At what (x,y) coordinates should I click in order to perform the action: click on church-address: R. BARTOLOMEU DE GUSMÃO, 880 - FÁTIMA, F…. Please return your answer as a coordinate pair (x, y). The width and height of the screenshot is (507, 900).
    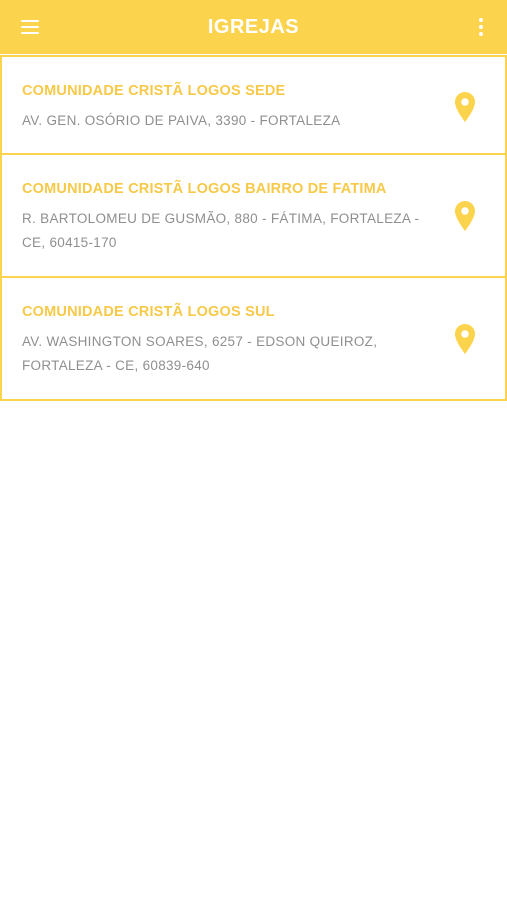
    Looking at the image, I should click on (221, 230).